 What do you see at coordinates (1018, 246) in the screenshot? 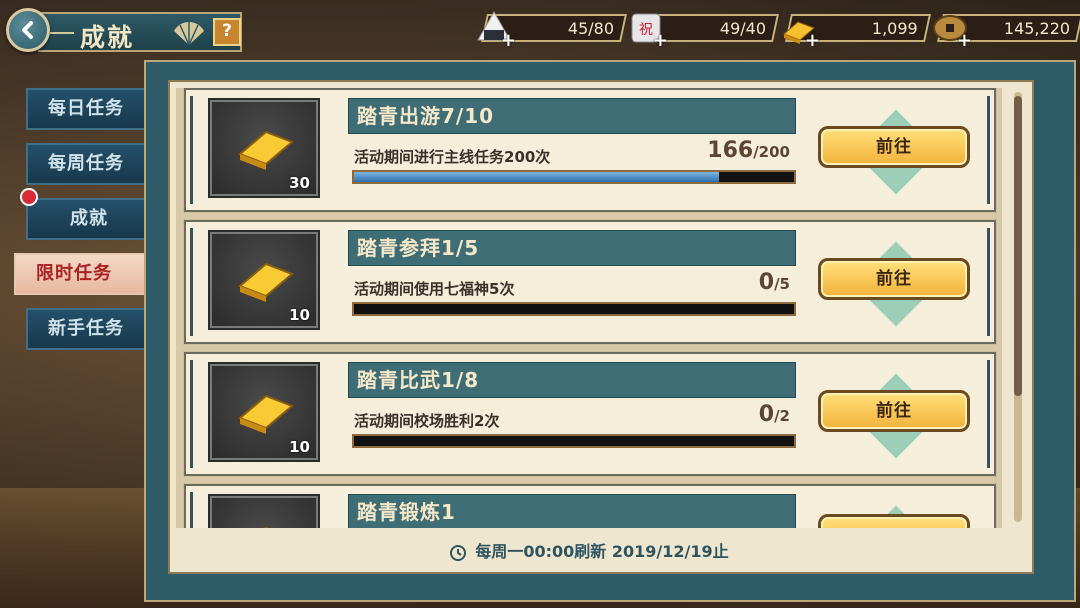
I see `scrollbar-thumb` at bounding box center [1018, 246].